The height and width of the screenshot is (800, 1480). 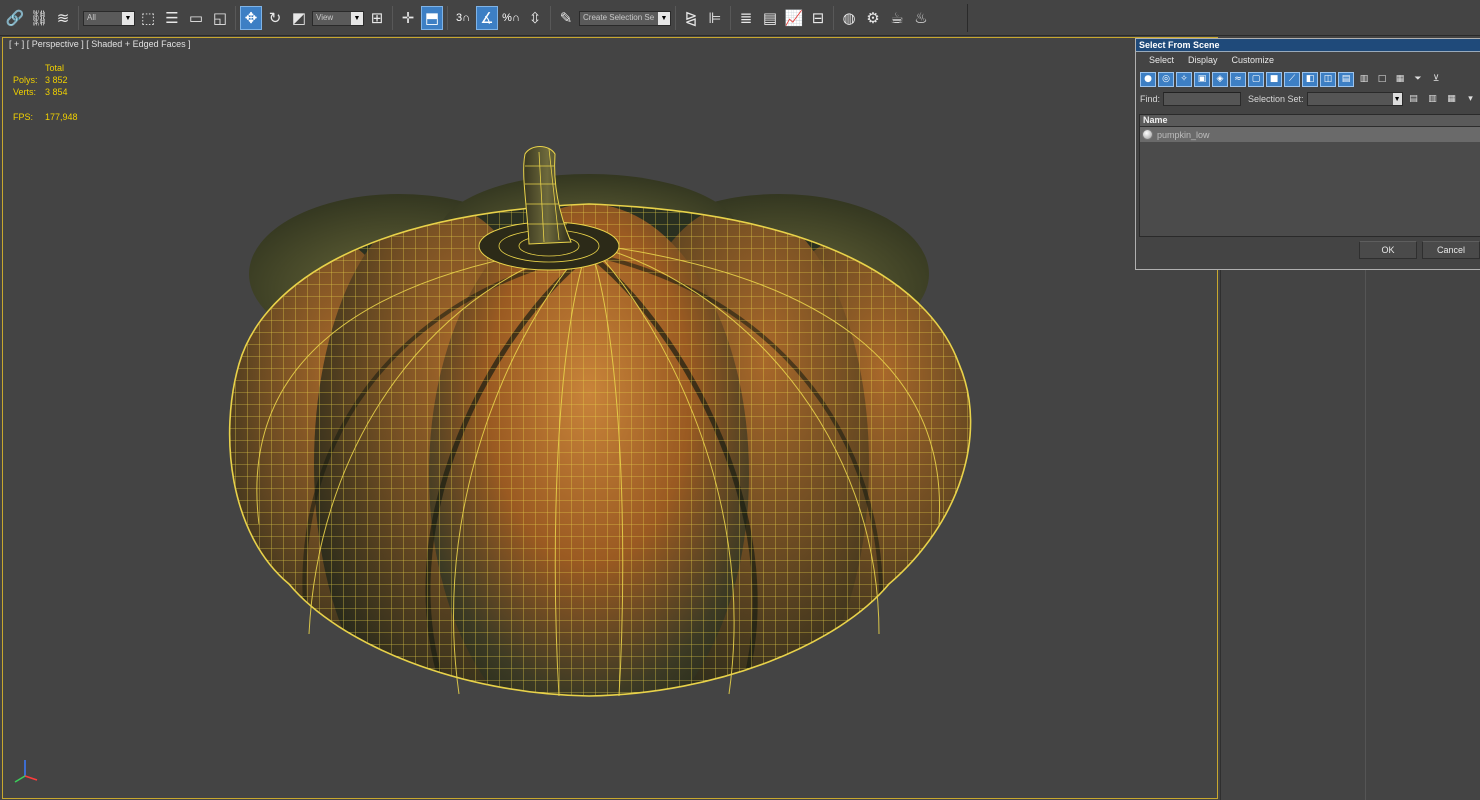 What do you see at coordinates (1310, 134) in the screenshot?
I see `list-item: pumpkin_low` at bounding box center [1310, 134].